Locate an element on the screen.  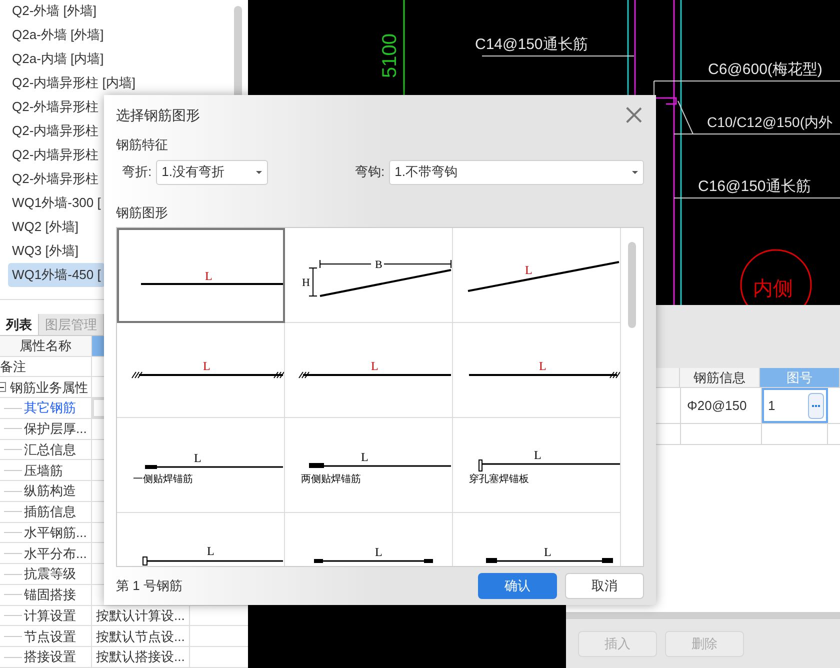
property-name: 纵筋构造 is located at coordinates (50, 491).